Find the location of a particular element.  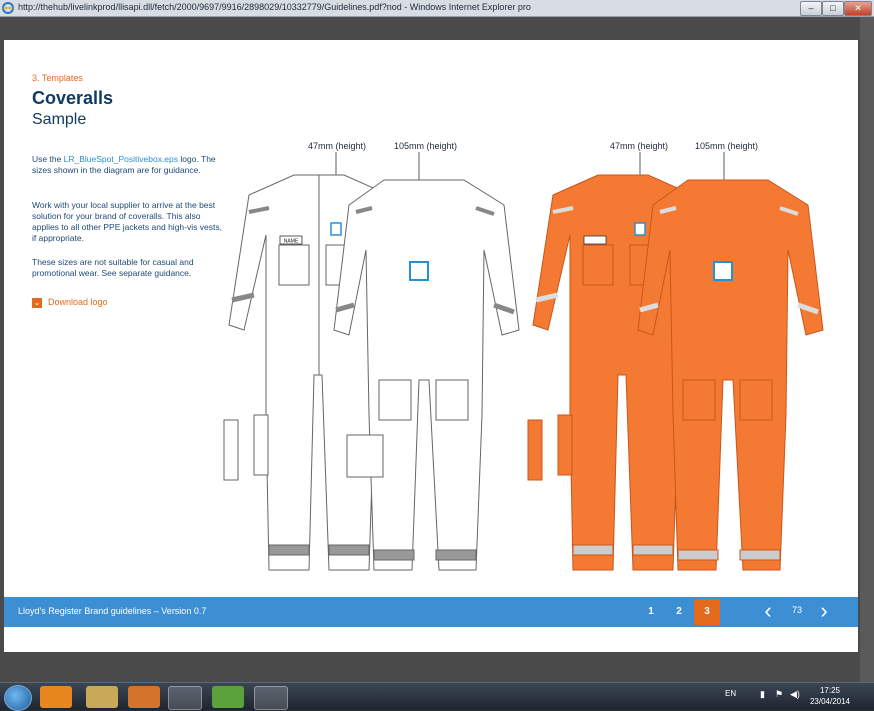

internet-explorer-taskbar-icon is located at coordinates (185, 698).